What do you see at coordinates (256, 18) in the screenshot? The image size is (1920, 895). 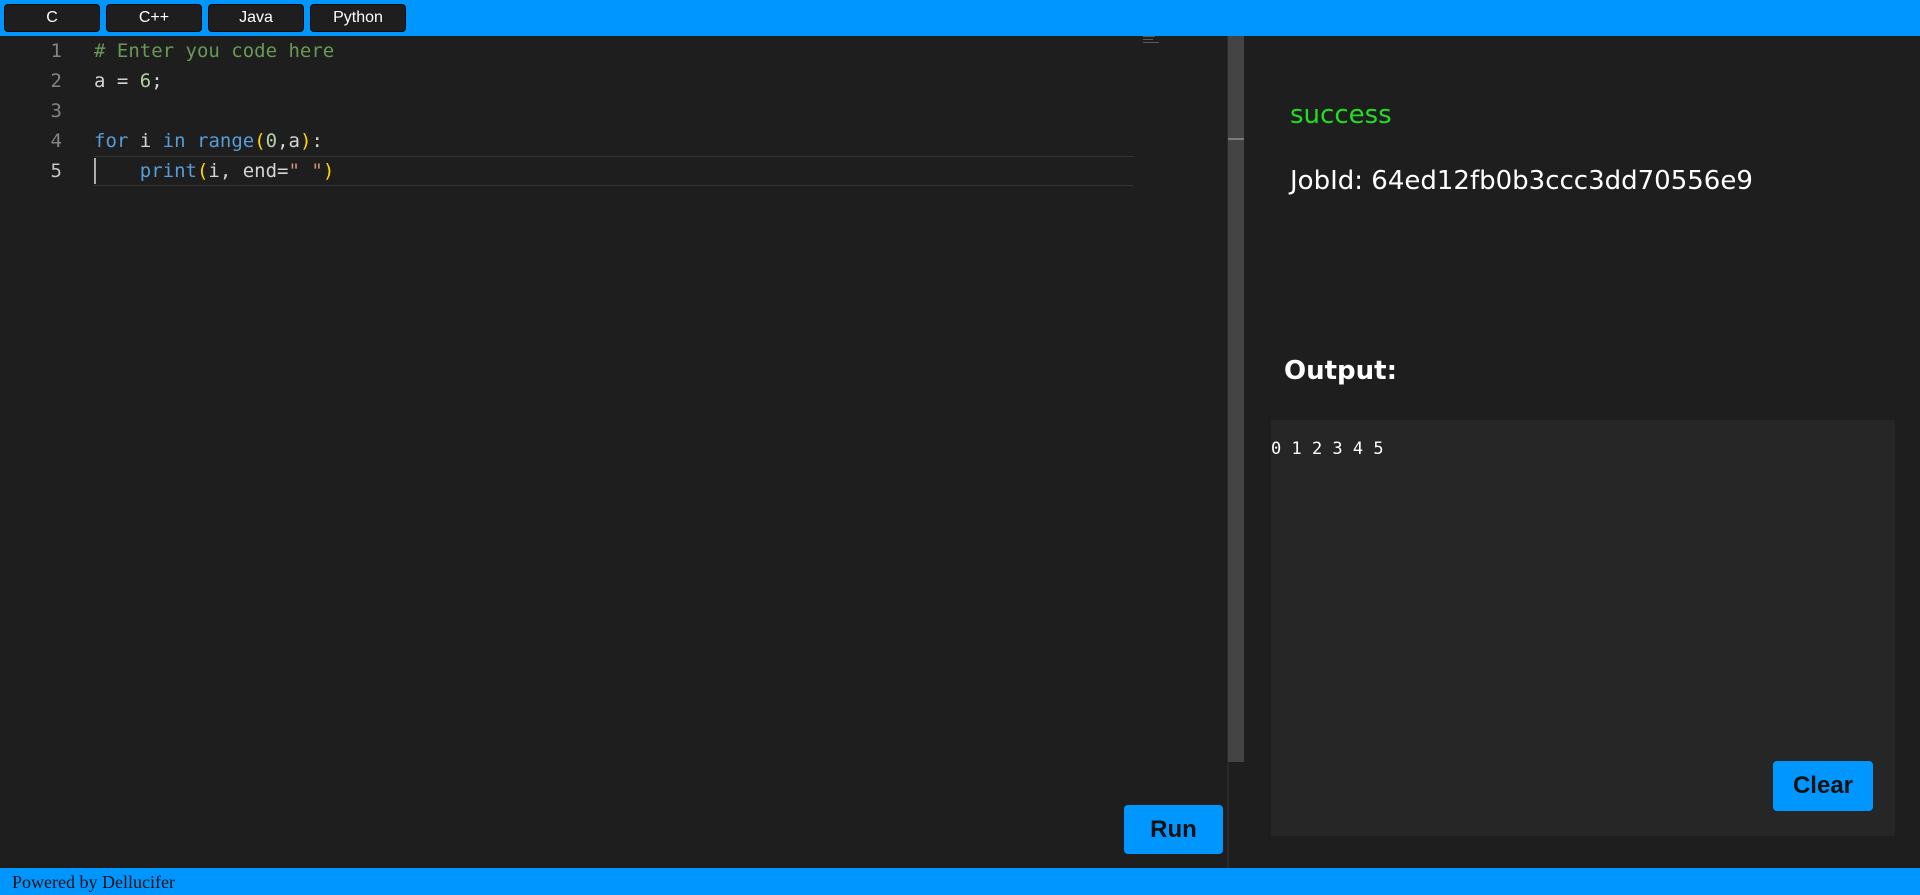 I see `tab-java: Java` at bounding box center [256, 18].